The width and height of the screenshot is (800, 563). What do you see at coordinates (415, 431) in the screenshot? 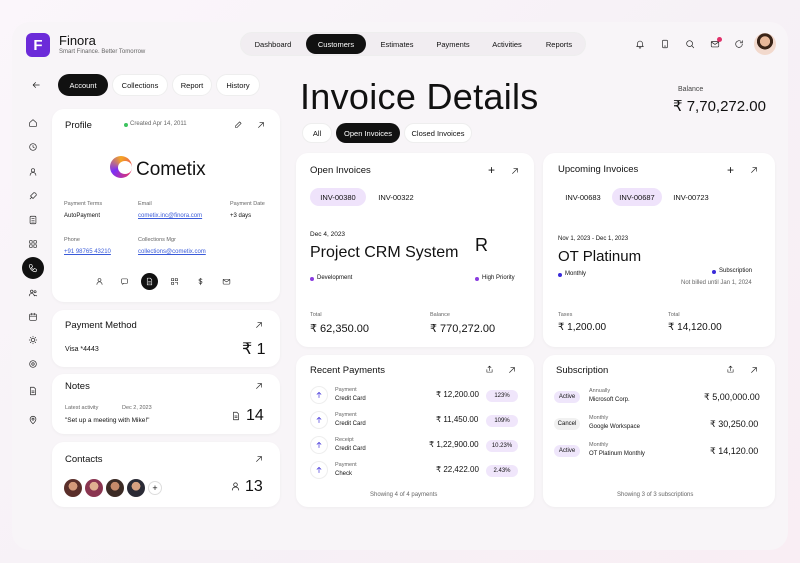
I see `recent-payments-card` at bounding box center [415, 431].